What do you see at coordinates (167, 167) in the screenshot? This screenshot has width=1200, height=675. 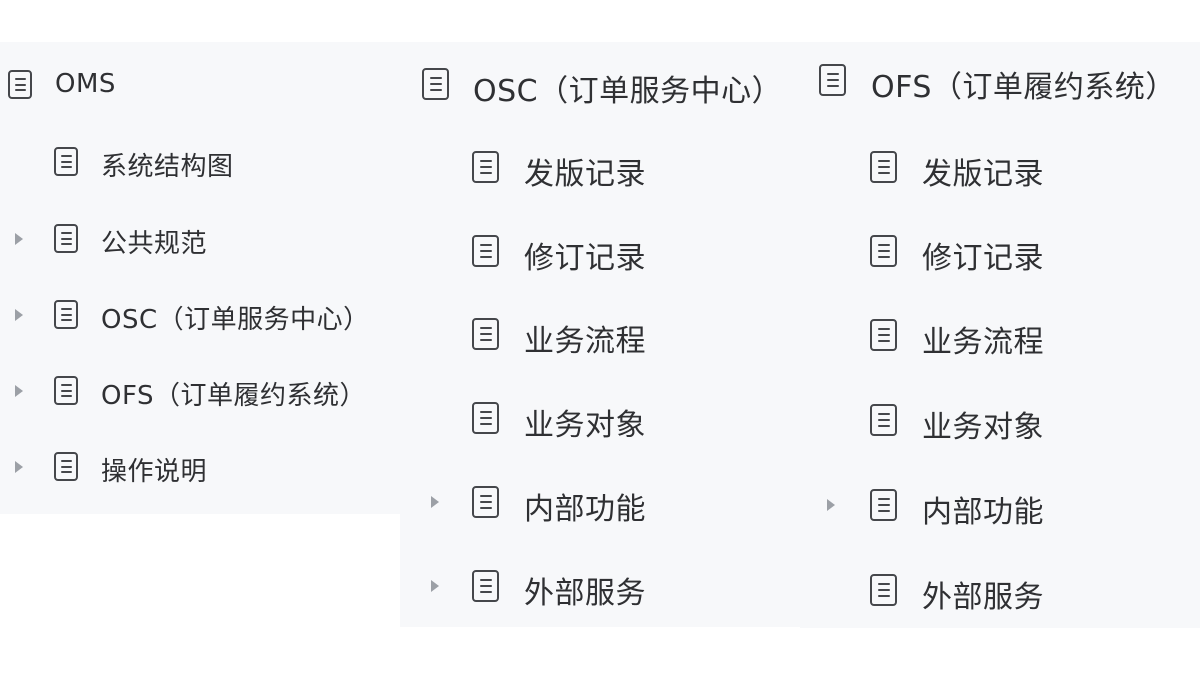 I see `tree-node-label: 系统结构图` at bounding box center [167, 167].